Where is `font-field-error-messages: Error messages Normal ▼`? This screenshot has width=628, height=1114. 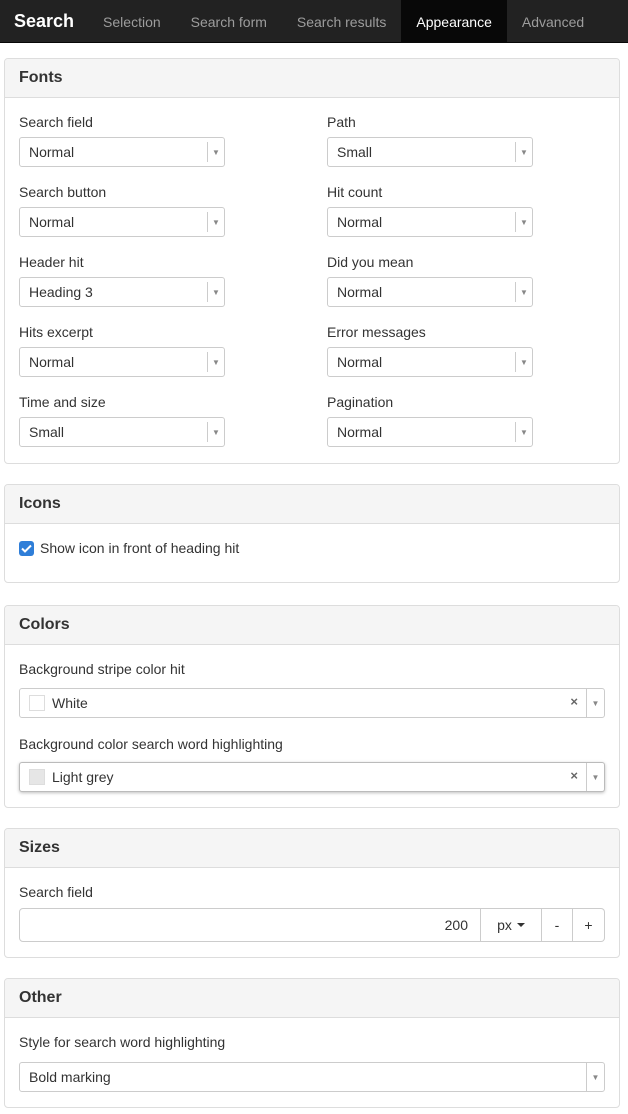 font-field-error-messages: Error messages Normal ▼ is located at coordinates (430, 349).